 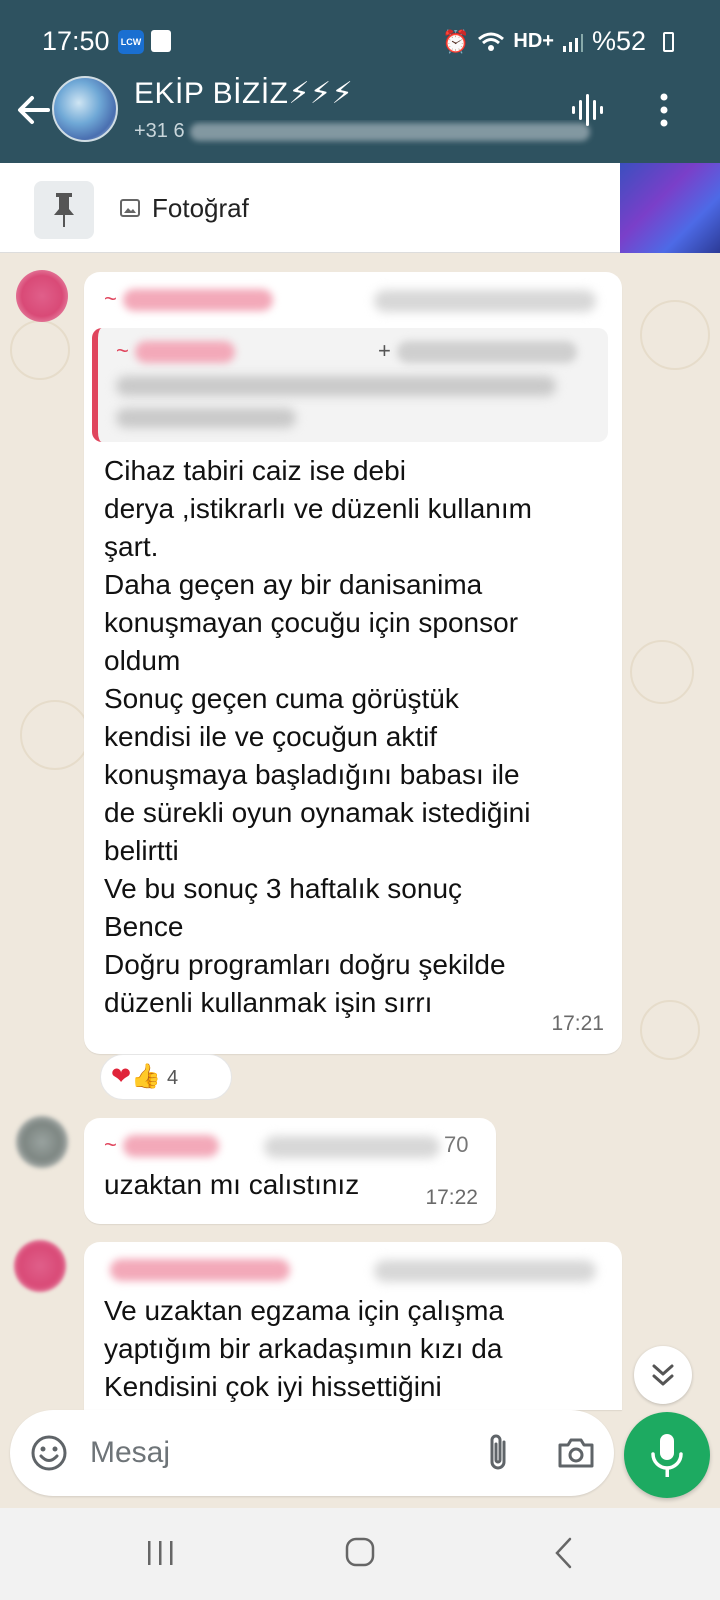 I want to click on thumbs-up-reaction-icon: 👍, so click(x=146, y=1076).